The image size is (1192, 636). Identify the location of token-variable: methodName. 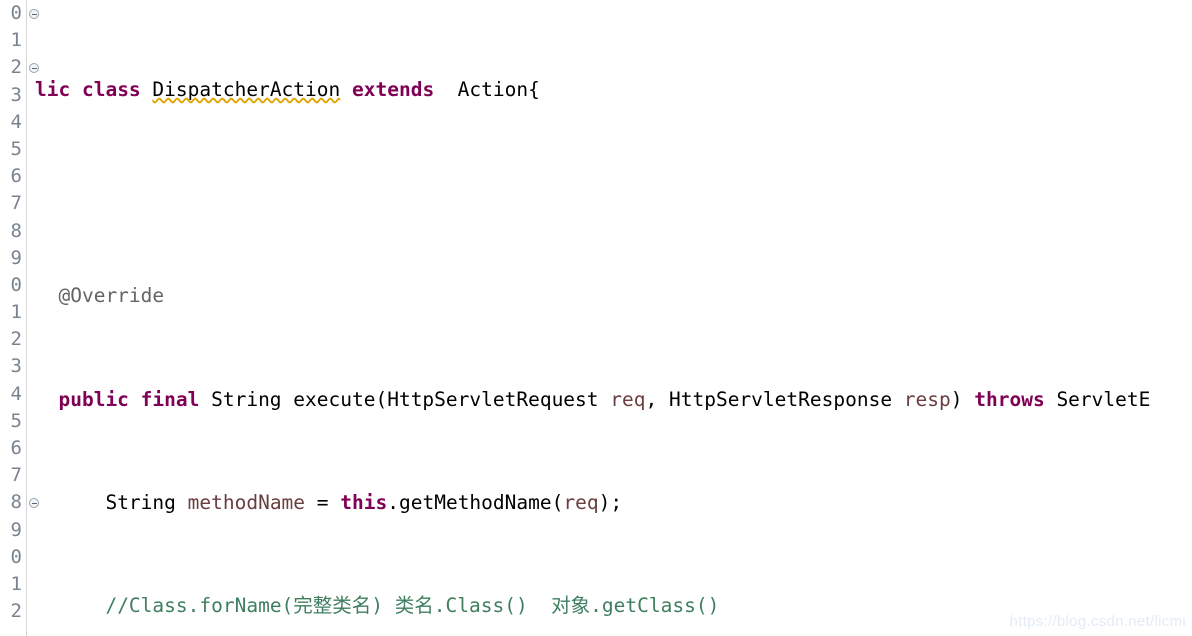
(246, 502).